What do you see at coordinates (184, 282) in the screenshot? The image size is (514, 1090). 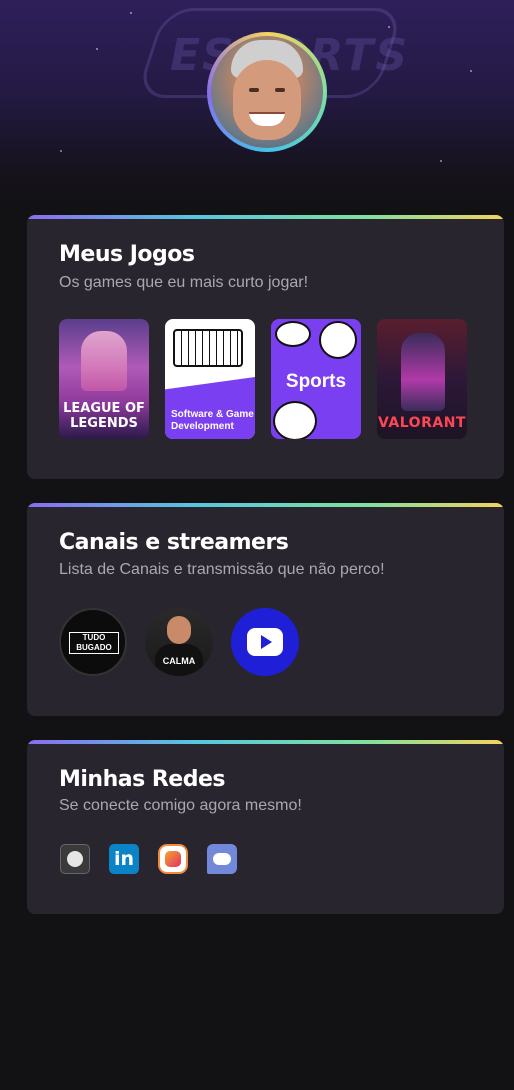 I see `games-subtitle: Os games que eu mais curto jogar!` at bounding box center [184, 282].